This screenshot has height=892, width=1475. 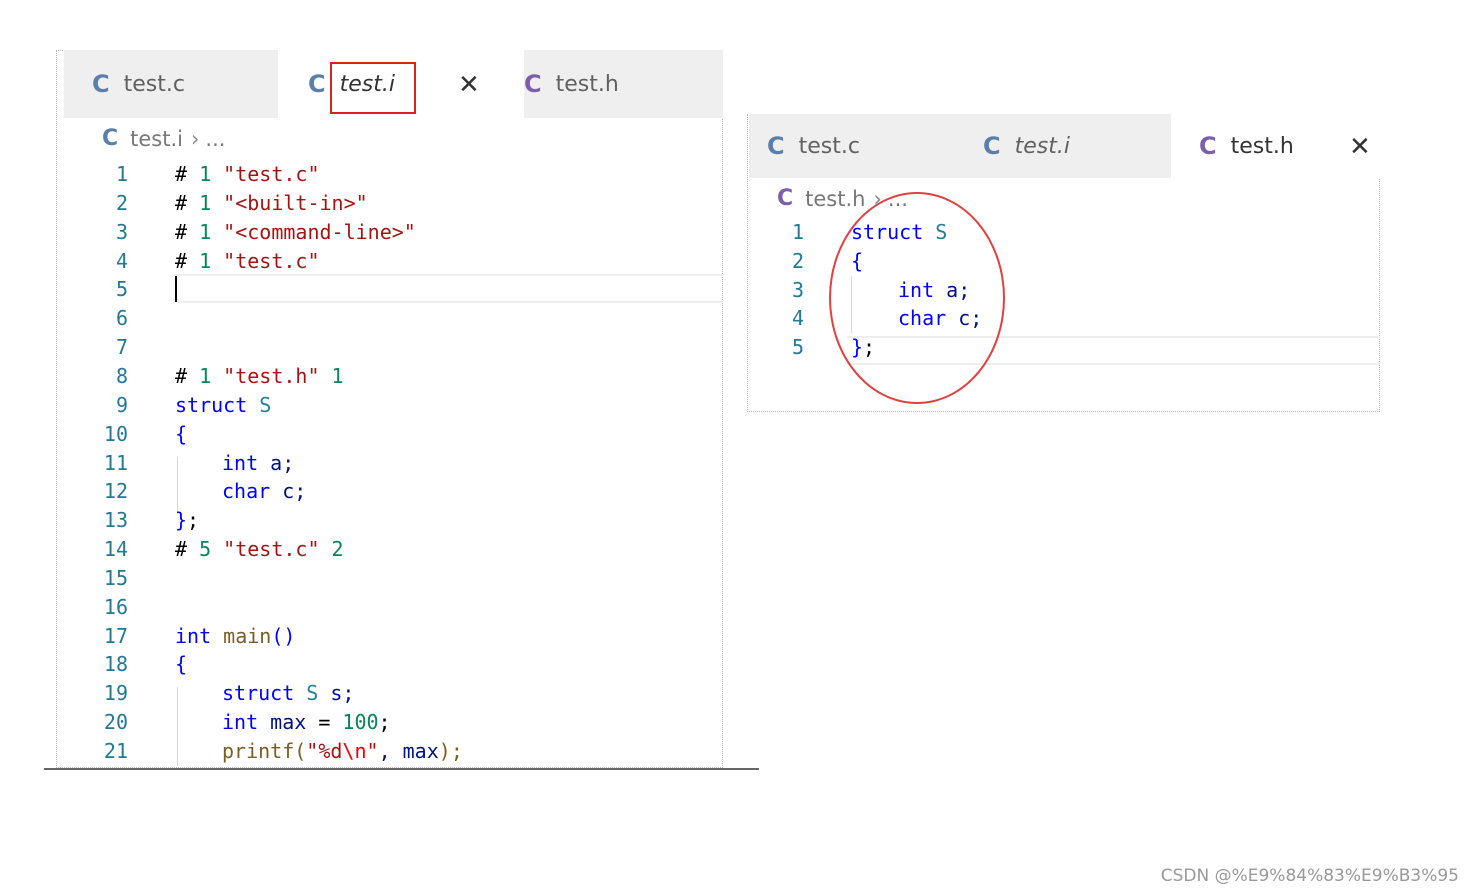 What do you see at coordinates (115, 606) in the screenshot?
I see `line-number: 16` at bounding box center [115, 606].